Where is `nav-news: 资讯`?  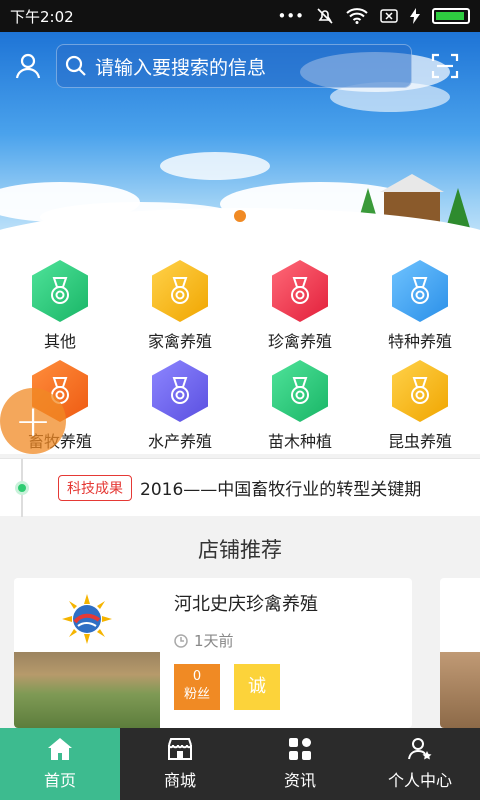
nav-news: 资讯 is located at coordinates (300, 764).